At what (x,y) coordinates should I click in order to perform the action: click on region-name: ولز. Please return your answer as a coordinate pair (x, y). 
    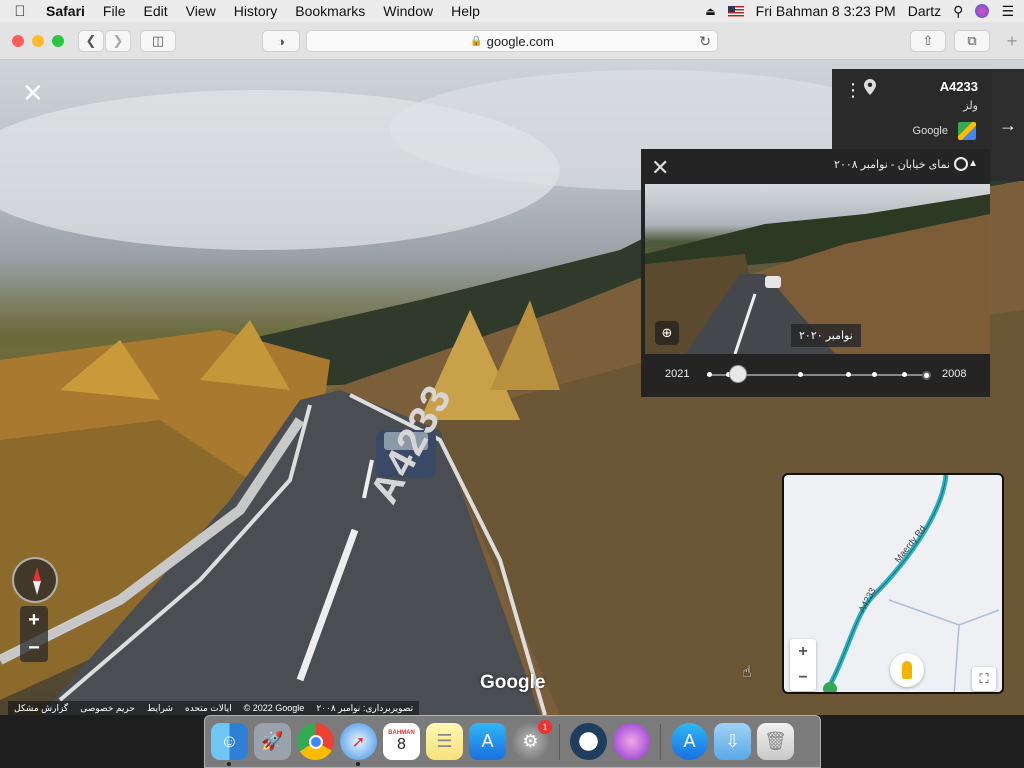
    Looking at the image, I should click on (970, 106).